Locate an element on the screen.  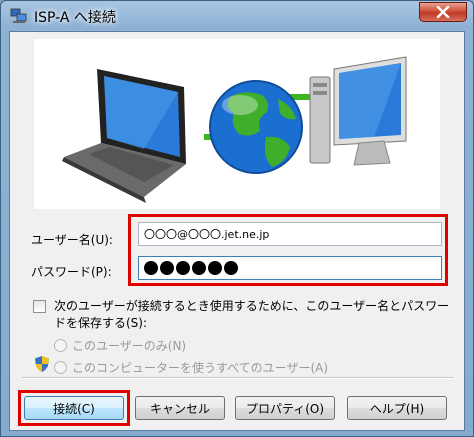
separator is located at coordinates (238, 378).